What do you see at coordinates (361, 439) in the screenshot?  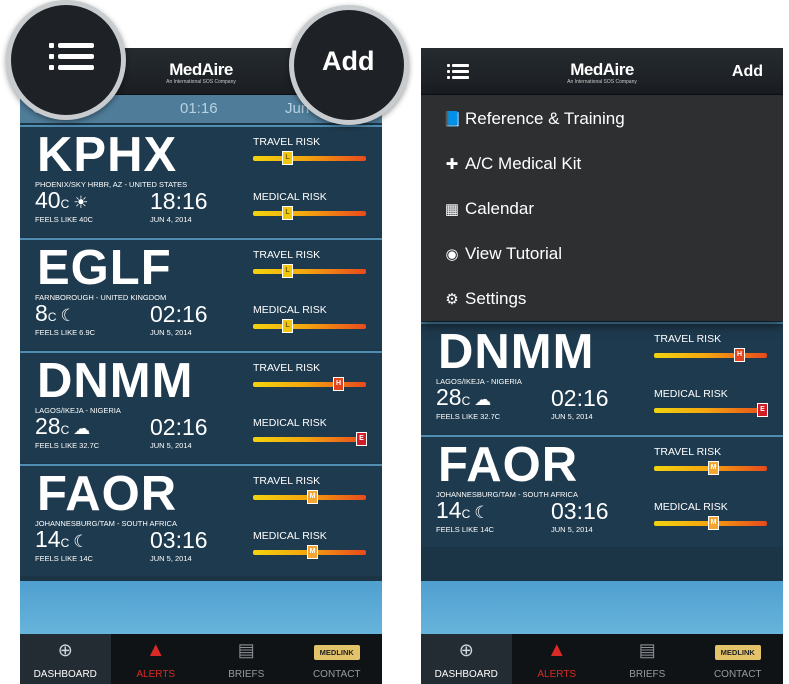 I see `medical-risk-marker: E` at bounding box center [361, 439].